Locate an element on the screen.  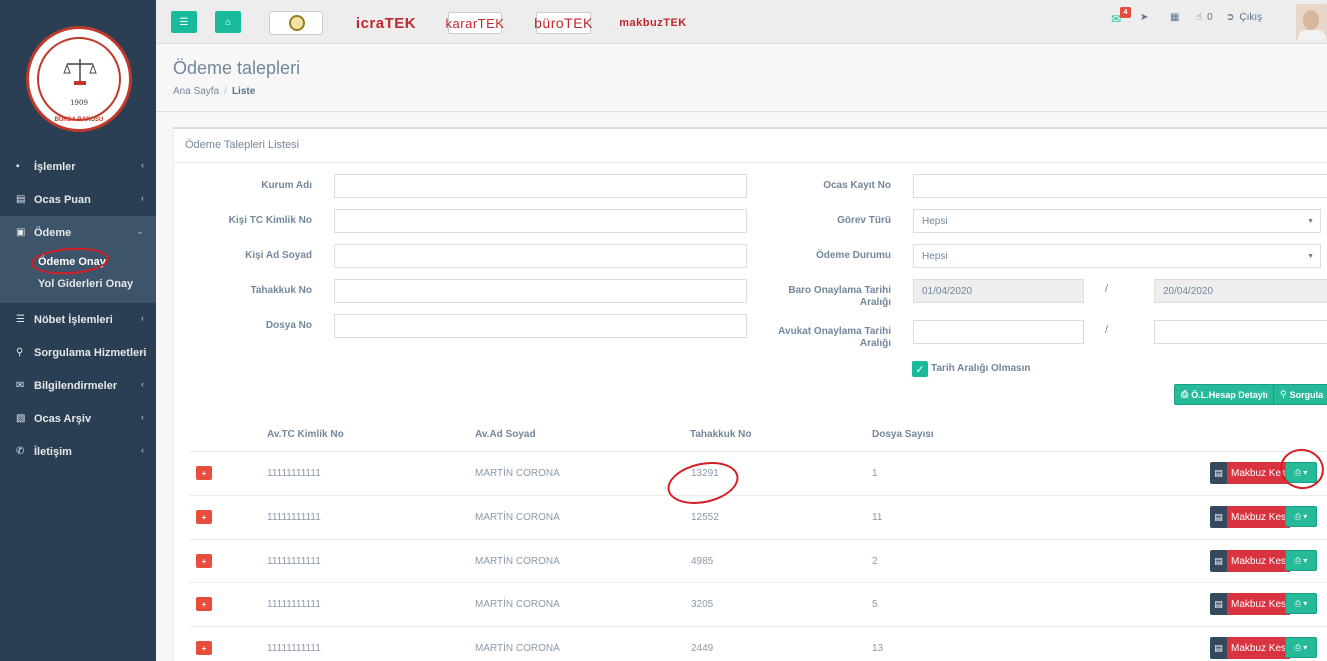
label-tahakkuk-no: Tahakkuk No is located at coordinates (281, 290).